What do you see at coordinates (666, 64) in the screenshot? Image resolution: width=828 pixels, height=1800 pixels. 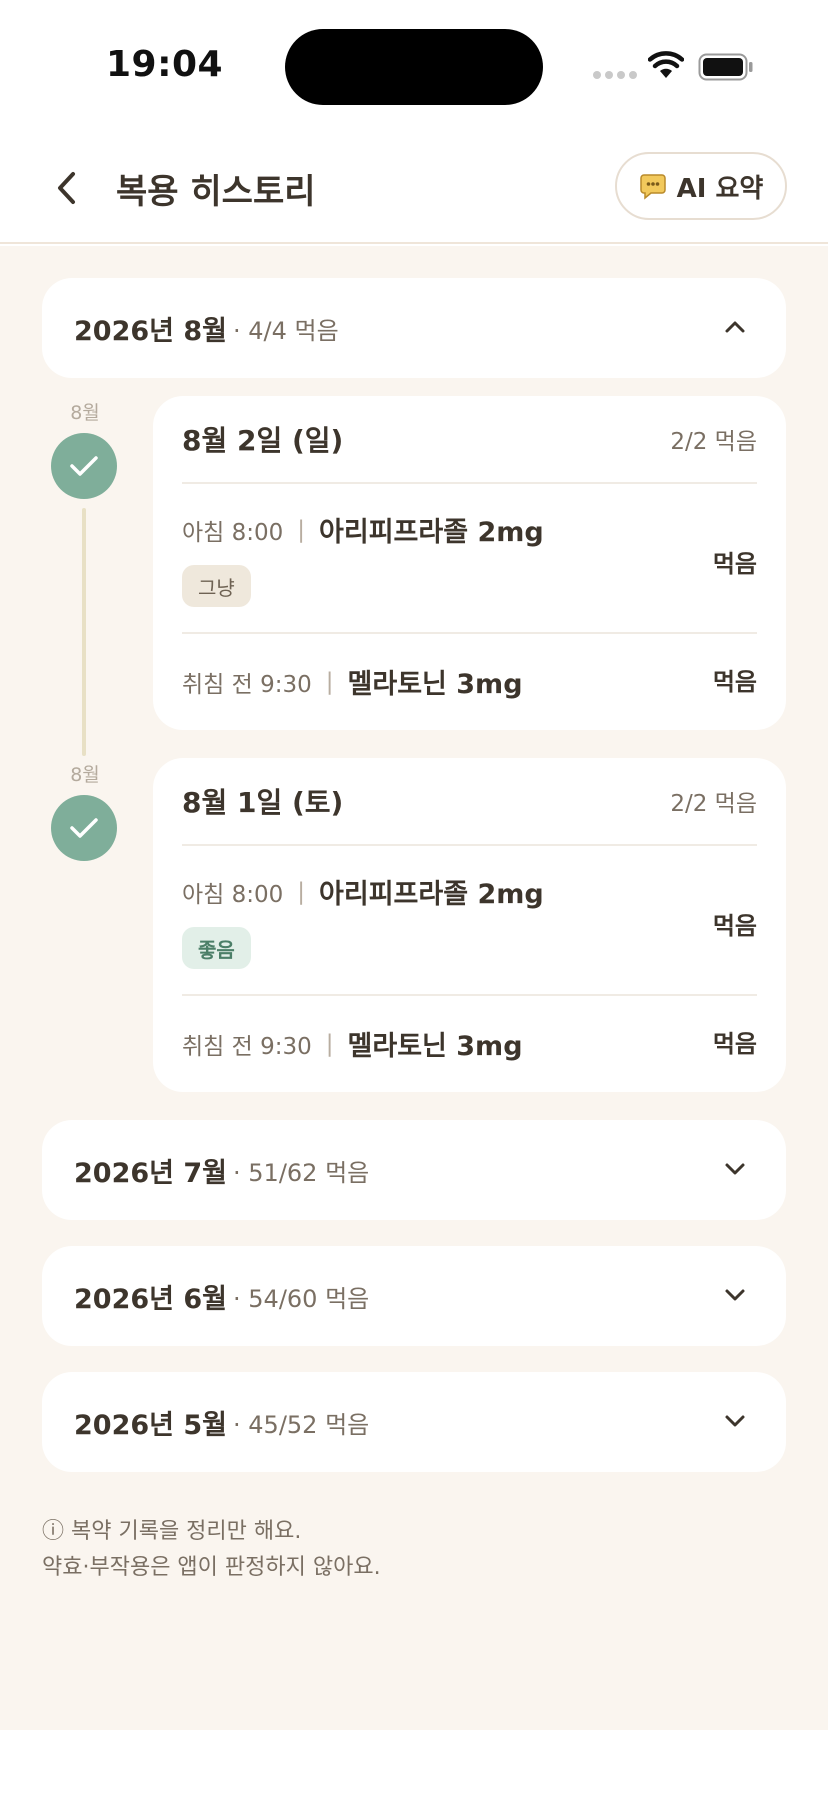 I see `wifi-icon` at bounding box center [666, 64].